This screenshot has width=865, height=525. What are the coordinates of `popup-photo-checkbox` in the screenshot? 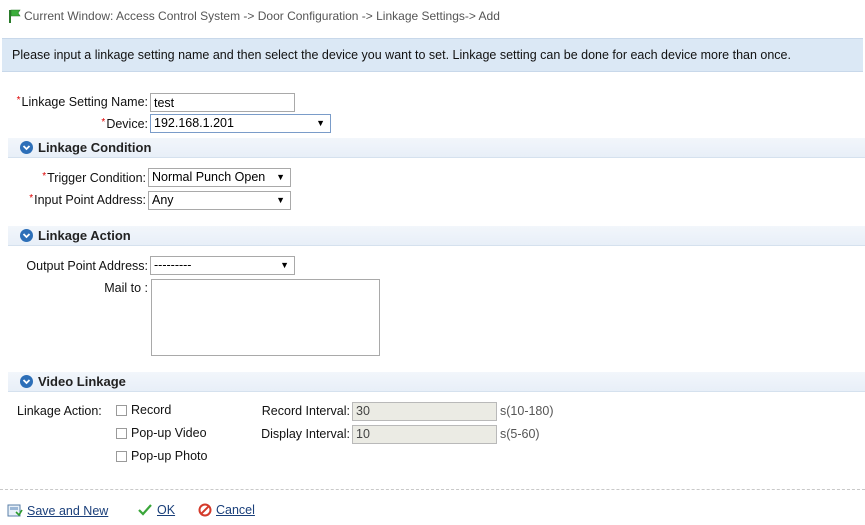 It's located at (121, 456).